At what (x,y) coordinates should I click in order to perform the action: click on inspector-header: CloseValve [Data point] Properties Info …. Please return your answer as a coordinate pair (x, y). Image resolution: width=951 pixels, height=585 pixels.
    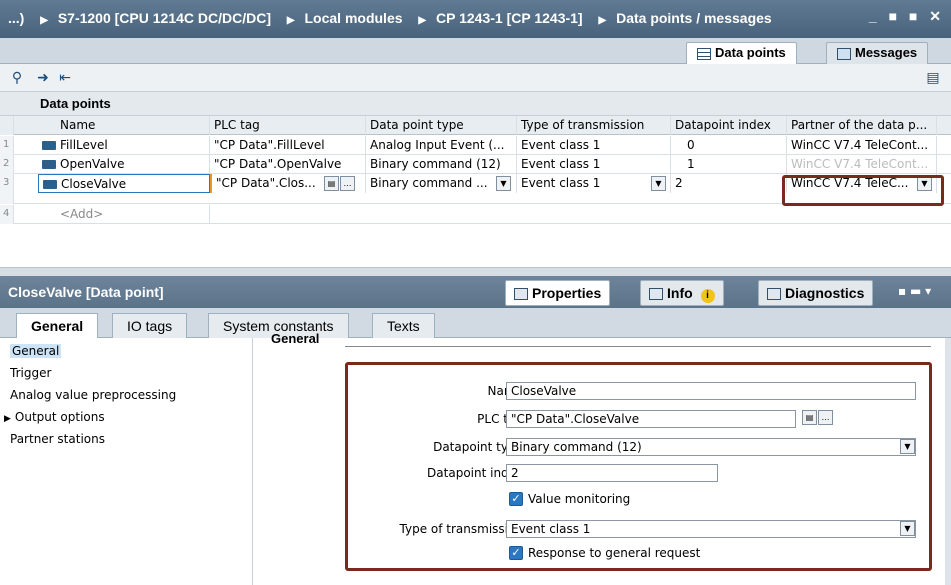
    Looking at the image, I should click on (475, 292).